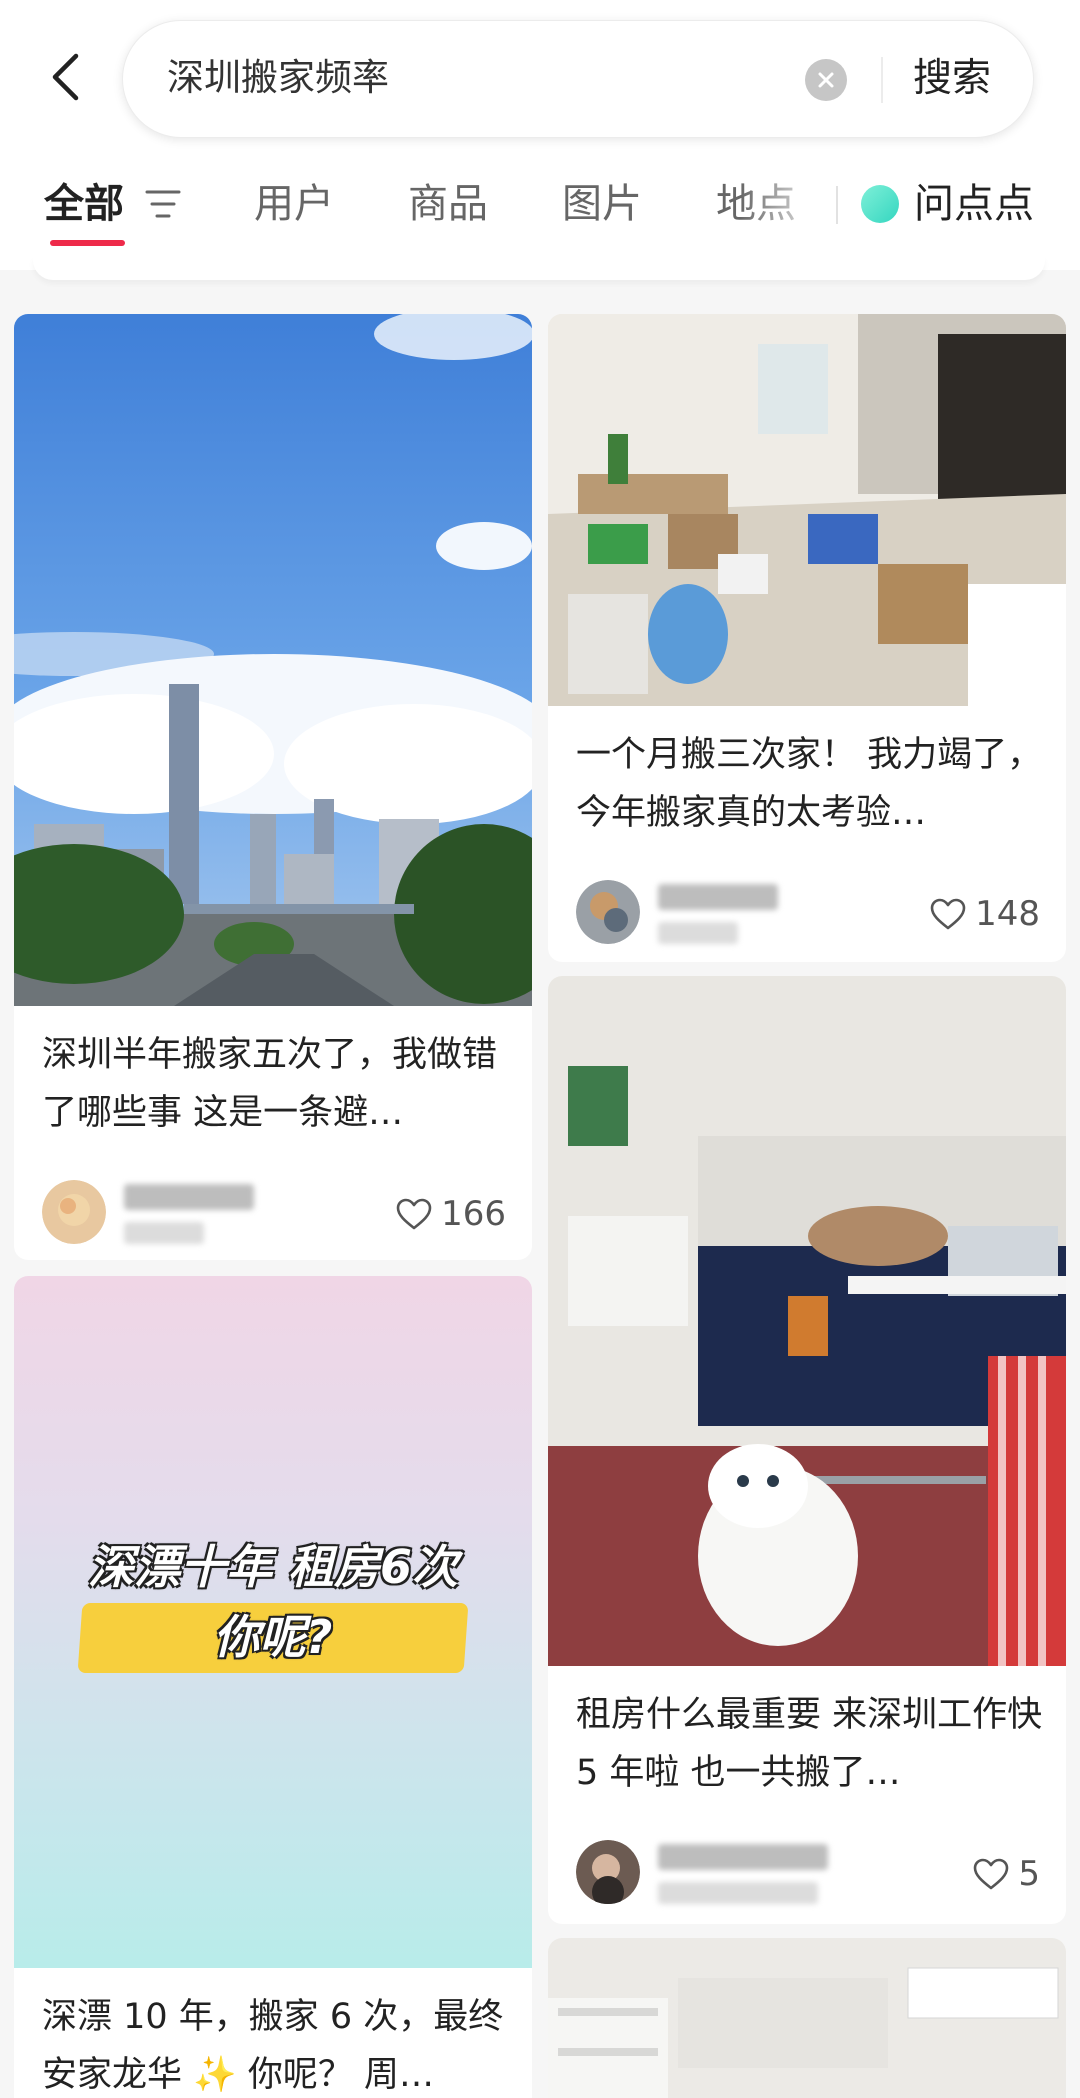  Describe the element at coordinates (974, 204) in the screenshot. I see `tab-wendiandian: 问点点` at that location.